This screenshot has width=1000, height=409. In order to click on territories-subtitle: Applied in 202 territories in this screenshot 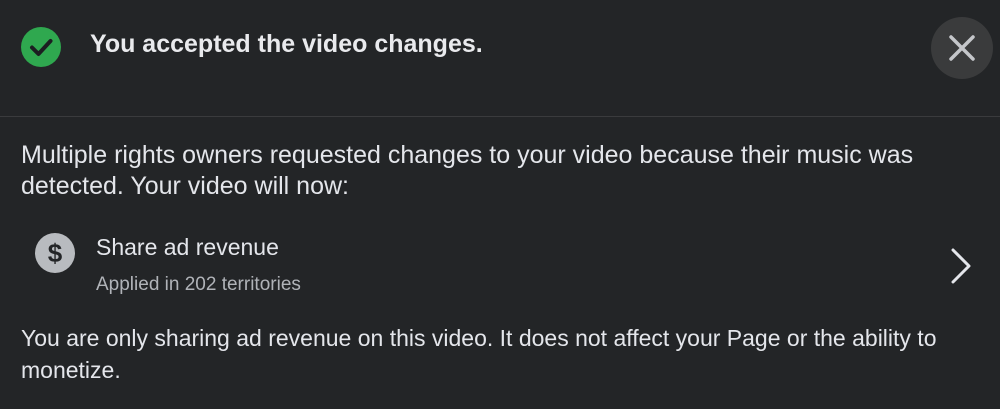, I will do `click(198, 284)`.